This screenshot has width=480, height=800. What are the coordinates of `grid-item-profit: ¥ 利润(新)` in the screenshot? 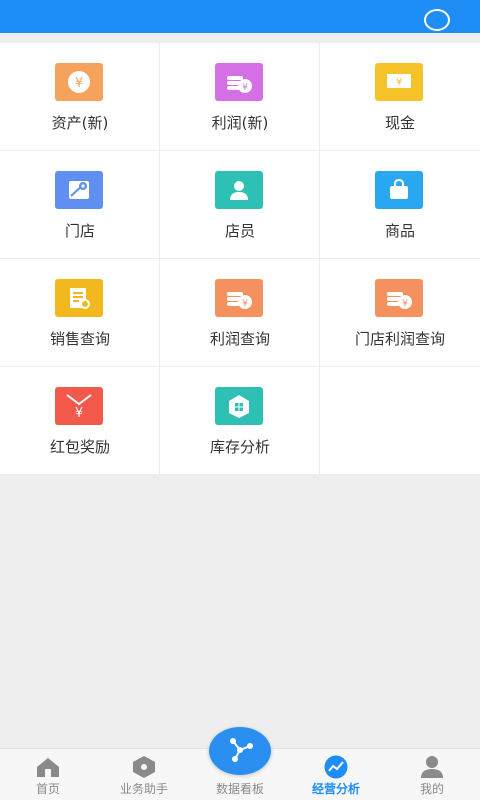 It's located at (240, 97).